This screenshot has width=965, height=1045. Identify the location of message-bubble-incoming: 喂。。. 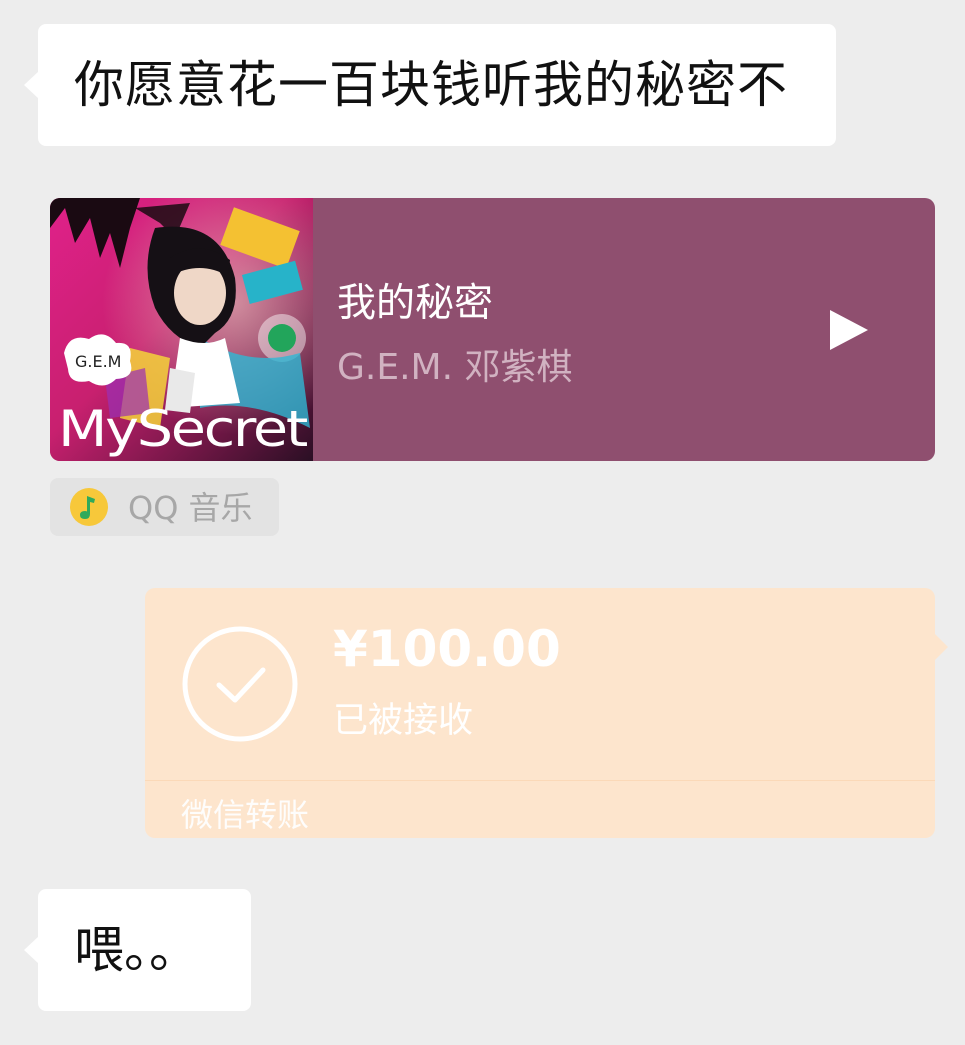
(137, 950).